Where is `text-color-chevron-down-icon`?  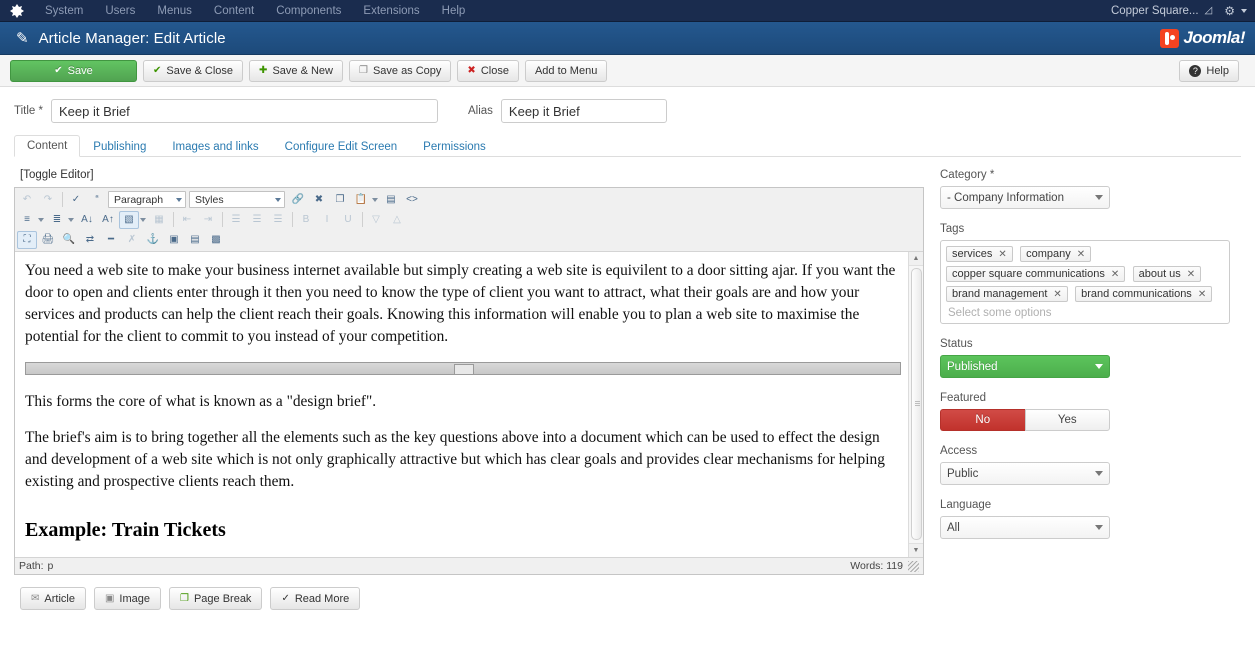
text-color-chevron-down-icon is located at coordinates (143, 219).